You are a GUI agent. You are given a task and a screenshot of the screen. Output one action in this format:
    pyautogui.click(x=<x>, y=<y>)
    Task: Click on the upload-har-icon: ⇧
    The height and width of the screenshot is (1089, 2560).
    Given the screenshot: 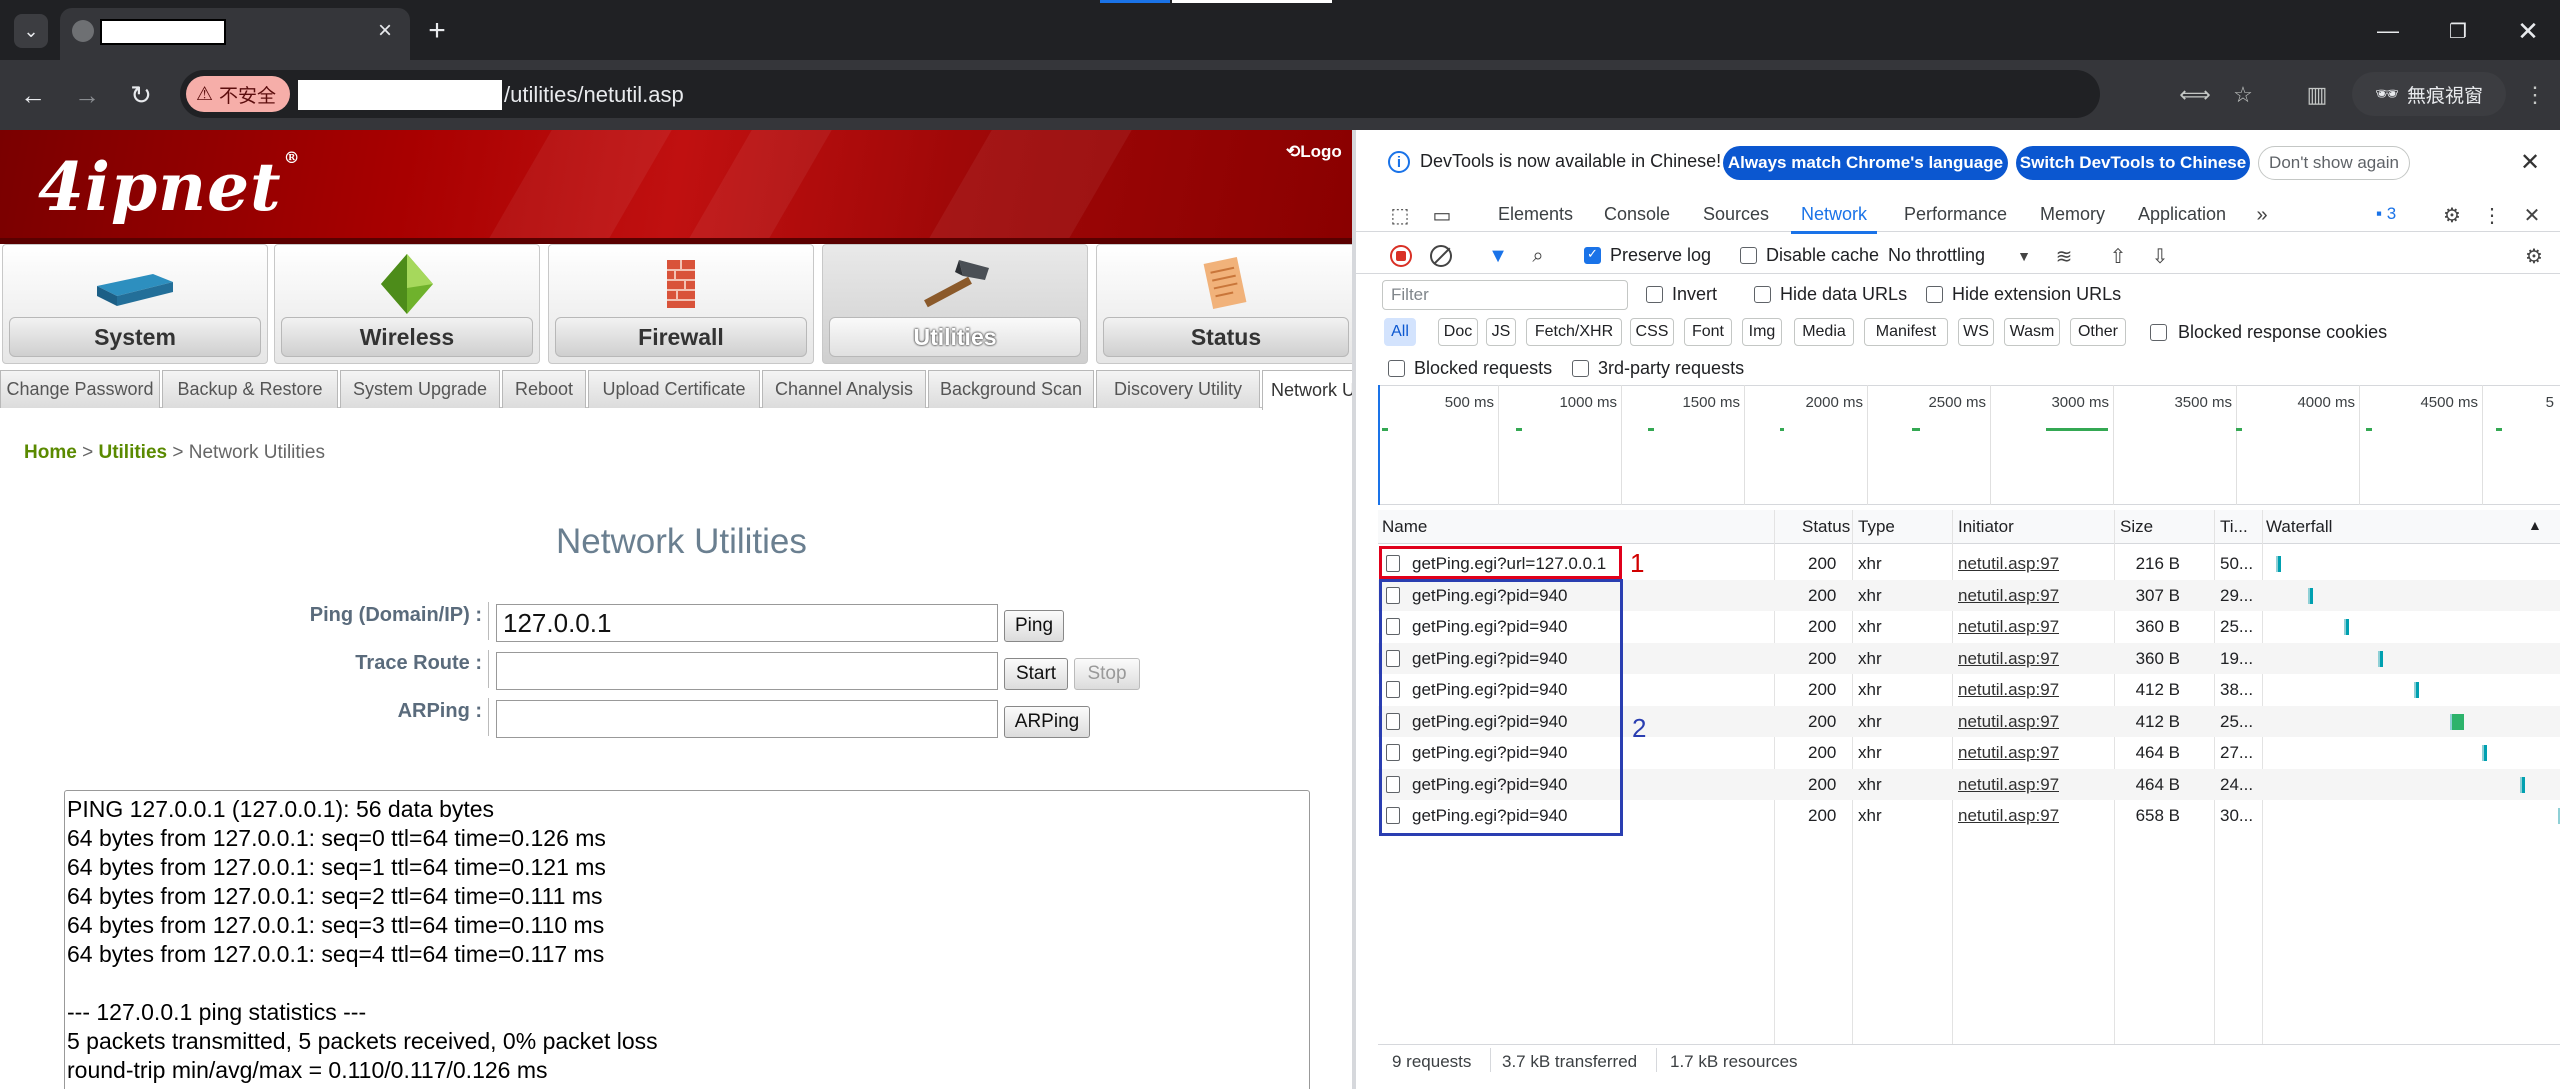 What is the action you would take?
    pyautogui.click(x=2118, y=256)
    